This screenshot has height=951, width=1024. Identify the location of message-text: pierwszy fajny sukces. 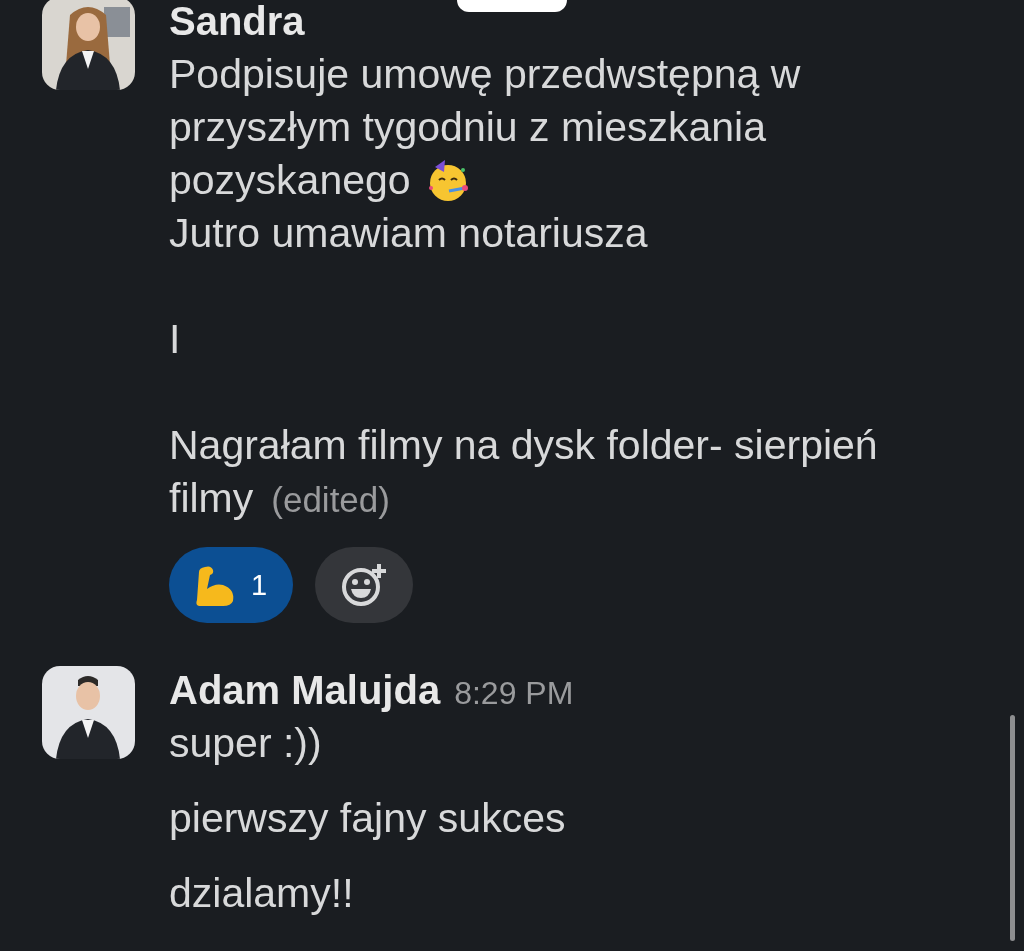
(367, 818).